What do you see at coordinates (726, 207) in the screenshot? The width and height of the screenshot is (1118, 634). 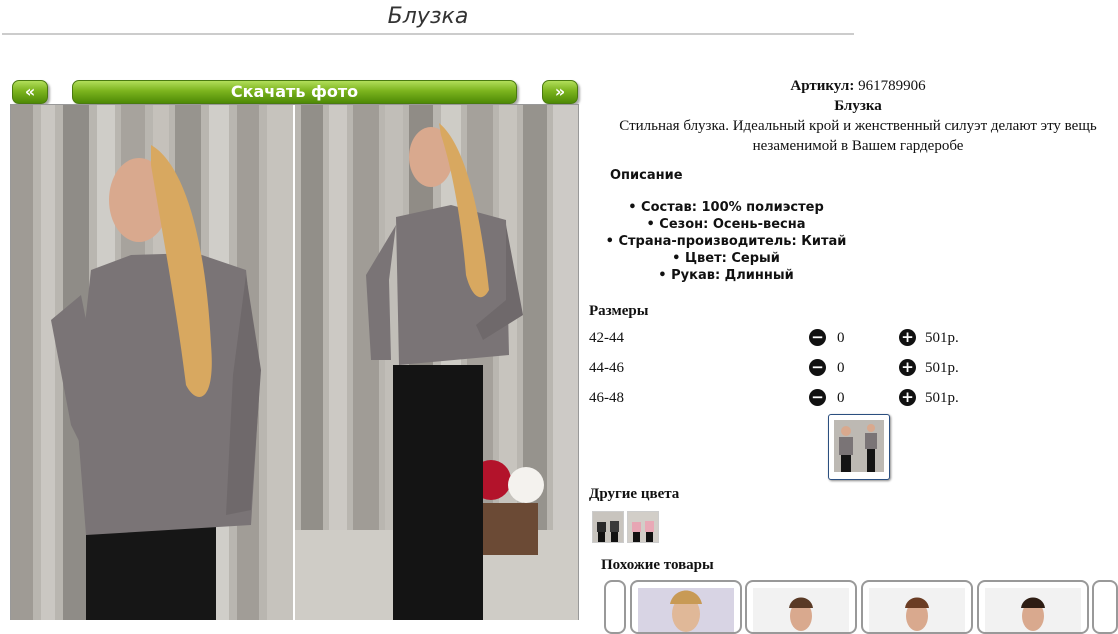 I see `property-item: Состав: 100% полиэстер` at bounding box center [726, 207].